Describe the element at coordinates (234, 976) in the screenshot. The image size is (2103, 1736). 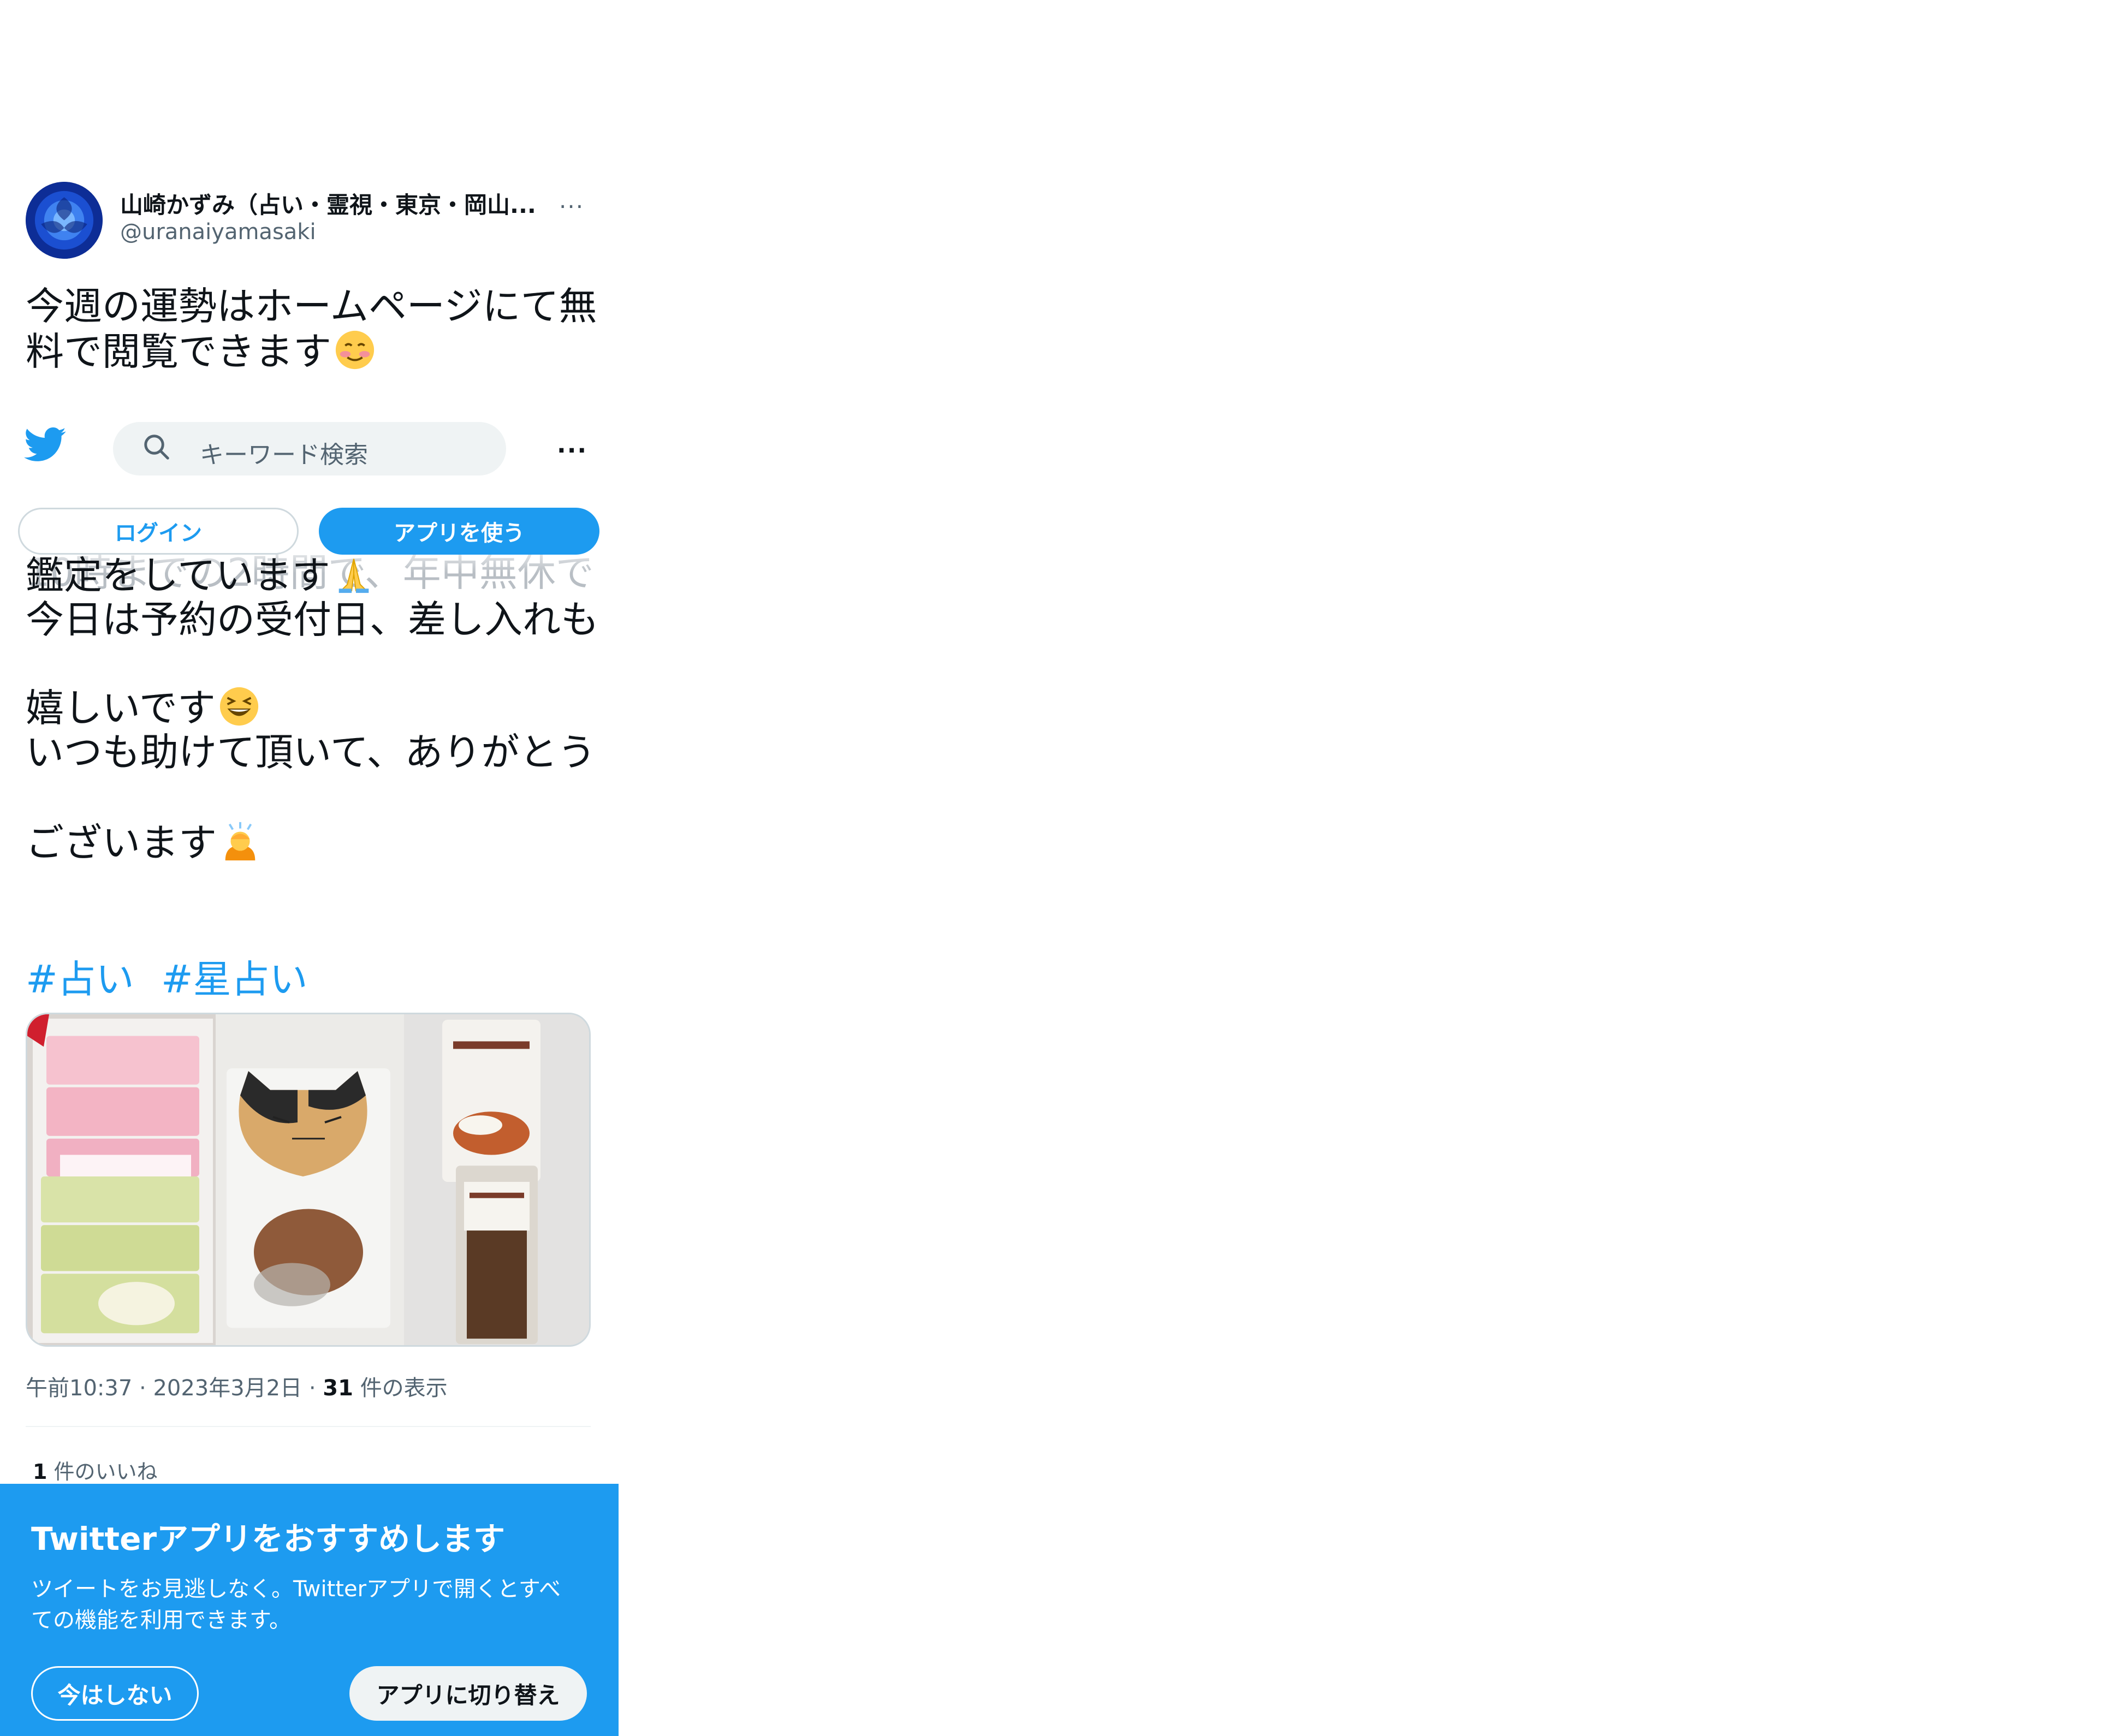
I see `hashtag-link: #星占い` at that location.